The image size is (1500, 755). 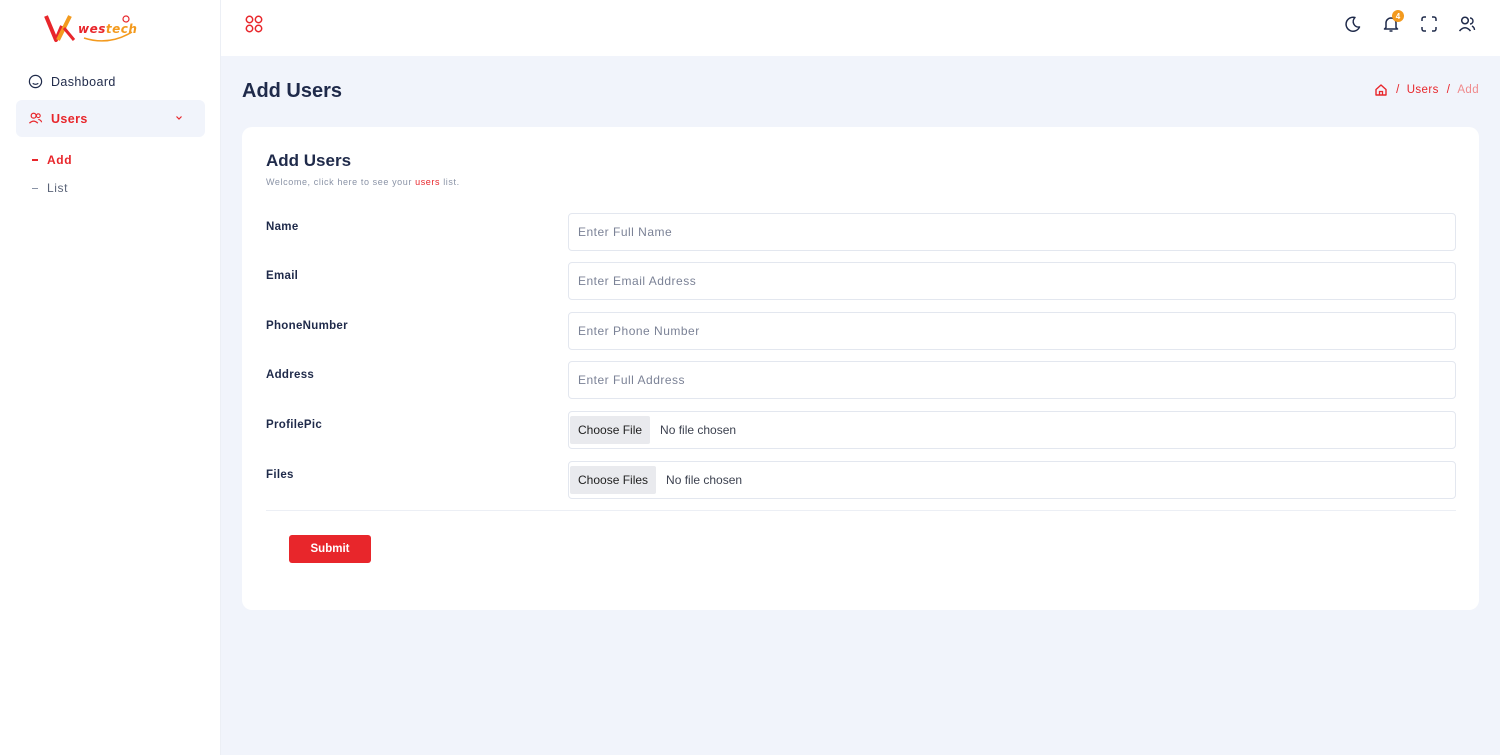 What do you see at coordinates (330, 549) in the screenshot?
I see `submit-button: Submit` at bounding box center [330, 549].